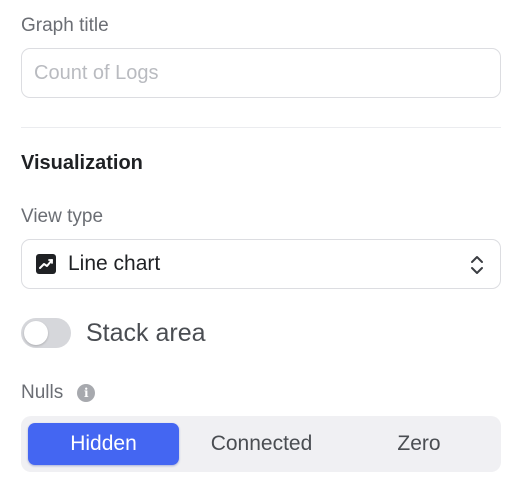 This screenshot has height=492, width=520. Describe the element at coordinates (65, 25) in the screenshot. I see `graph-title-label: Graph title` at that location.